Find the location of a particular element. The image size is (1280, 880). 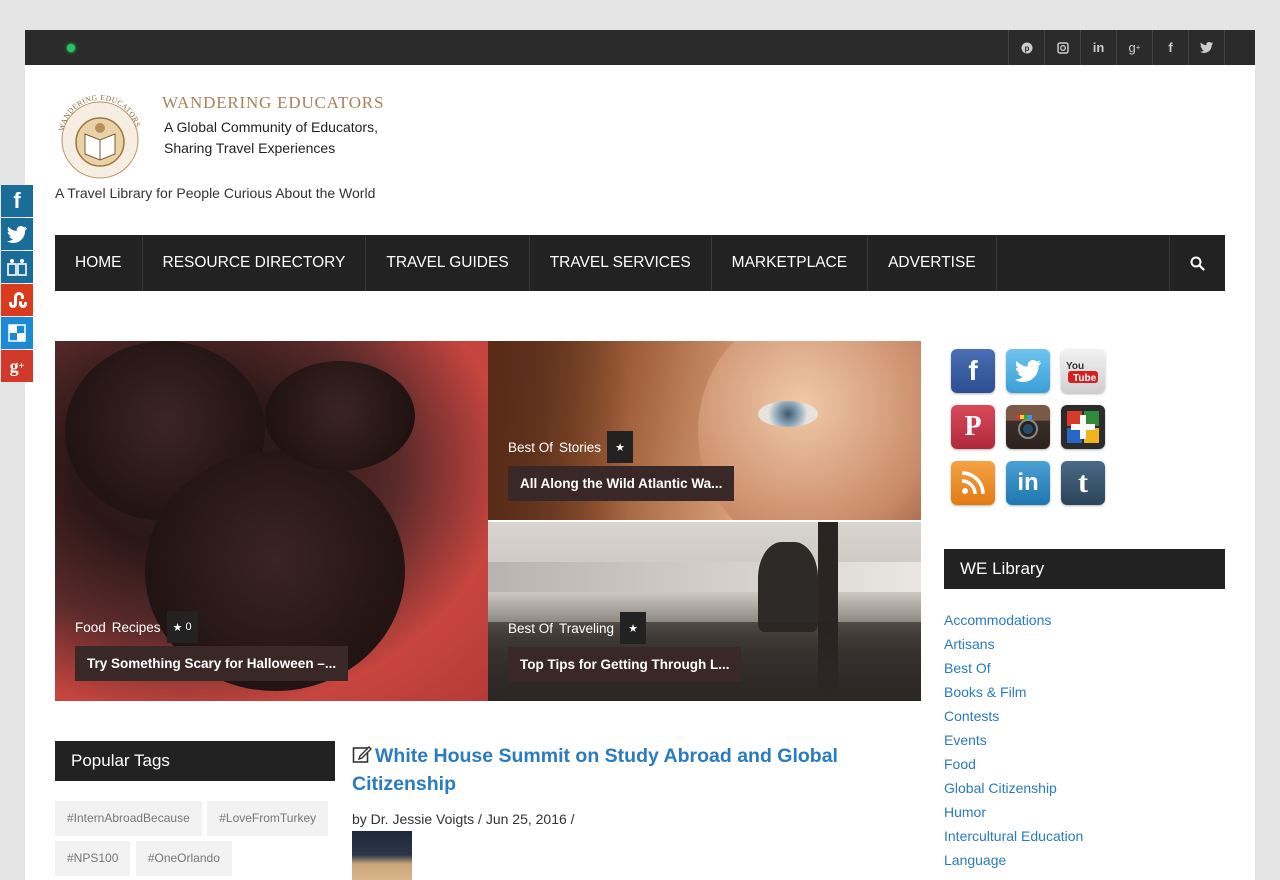

category-link: Food is located at coordinates (90, 627).